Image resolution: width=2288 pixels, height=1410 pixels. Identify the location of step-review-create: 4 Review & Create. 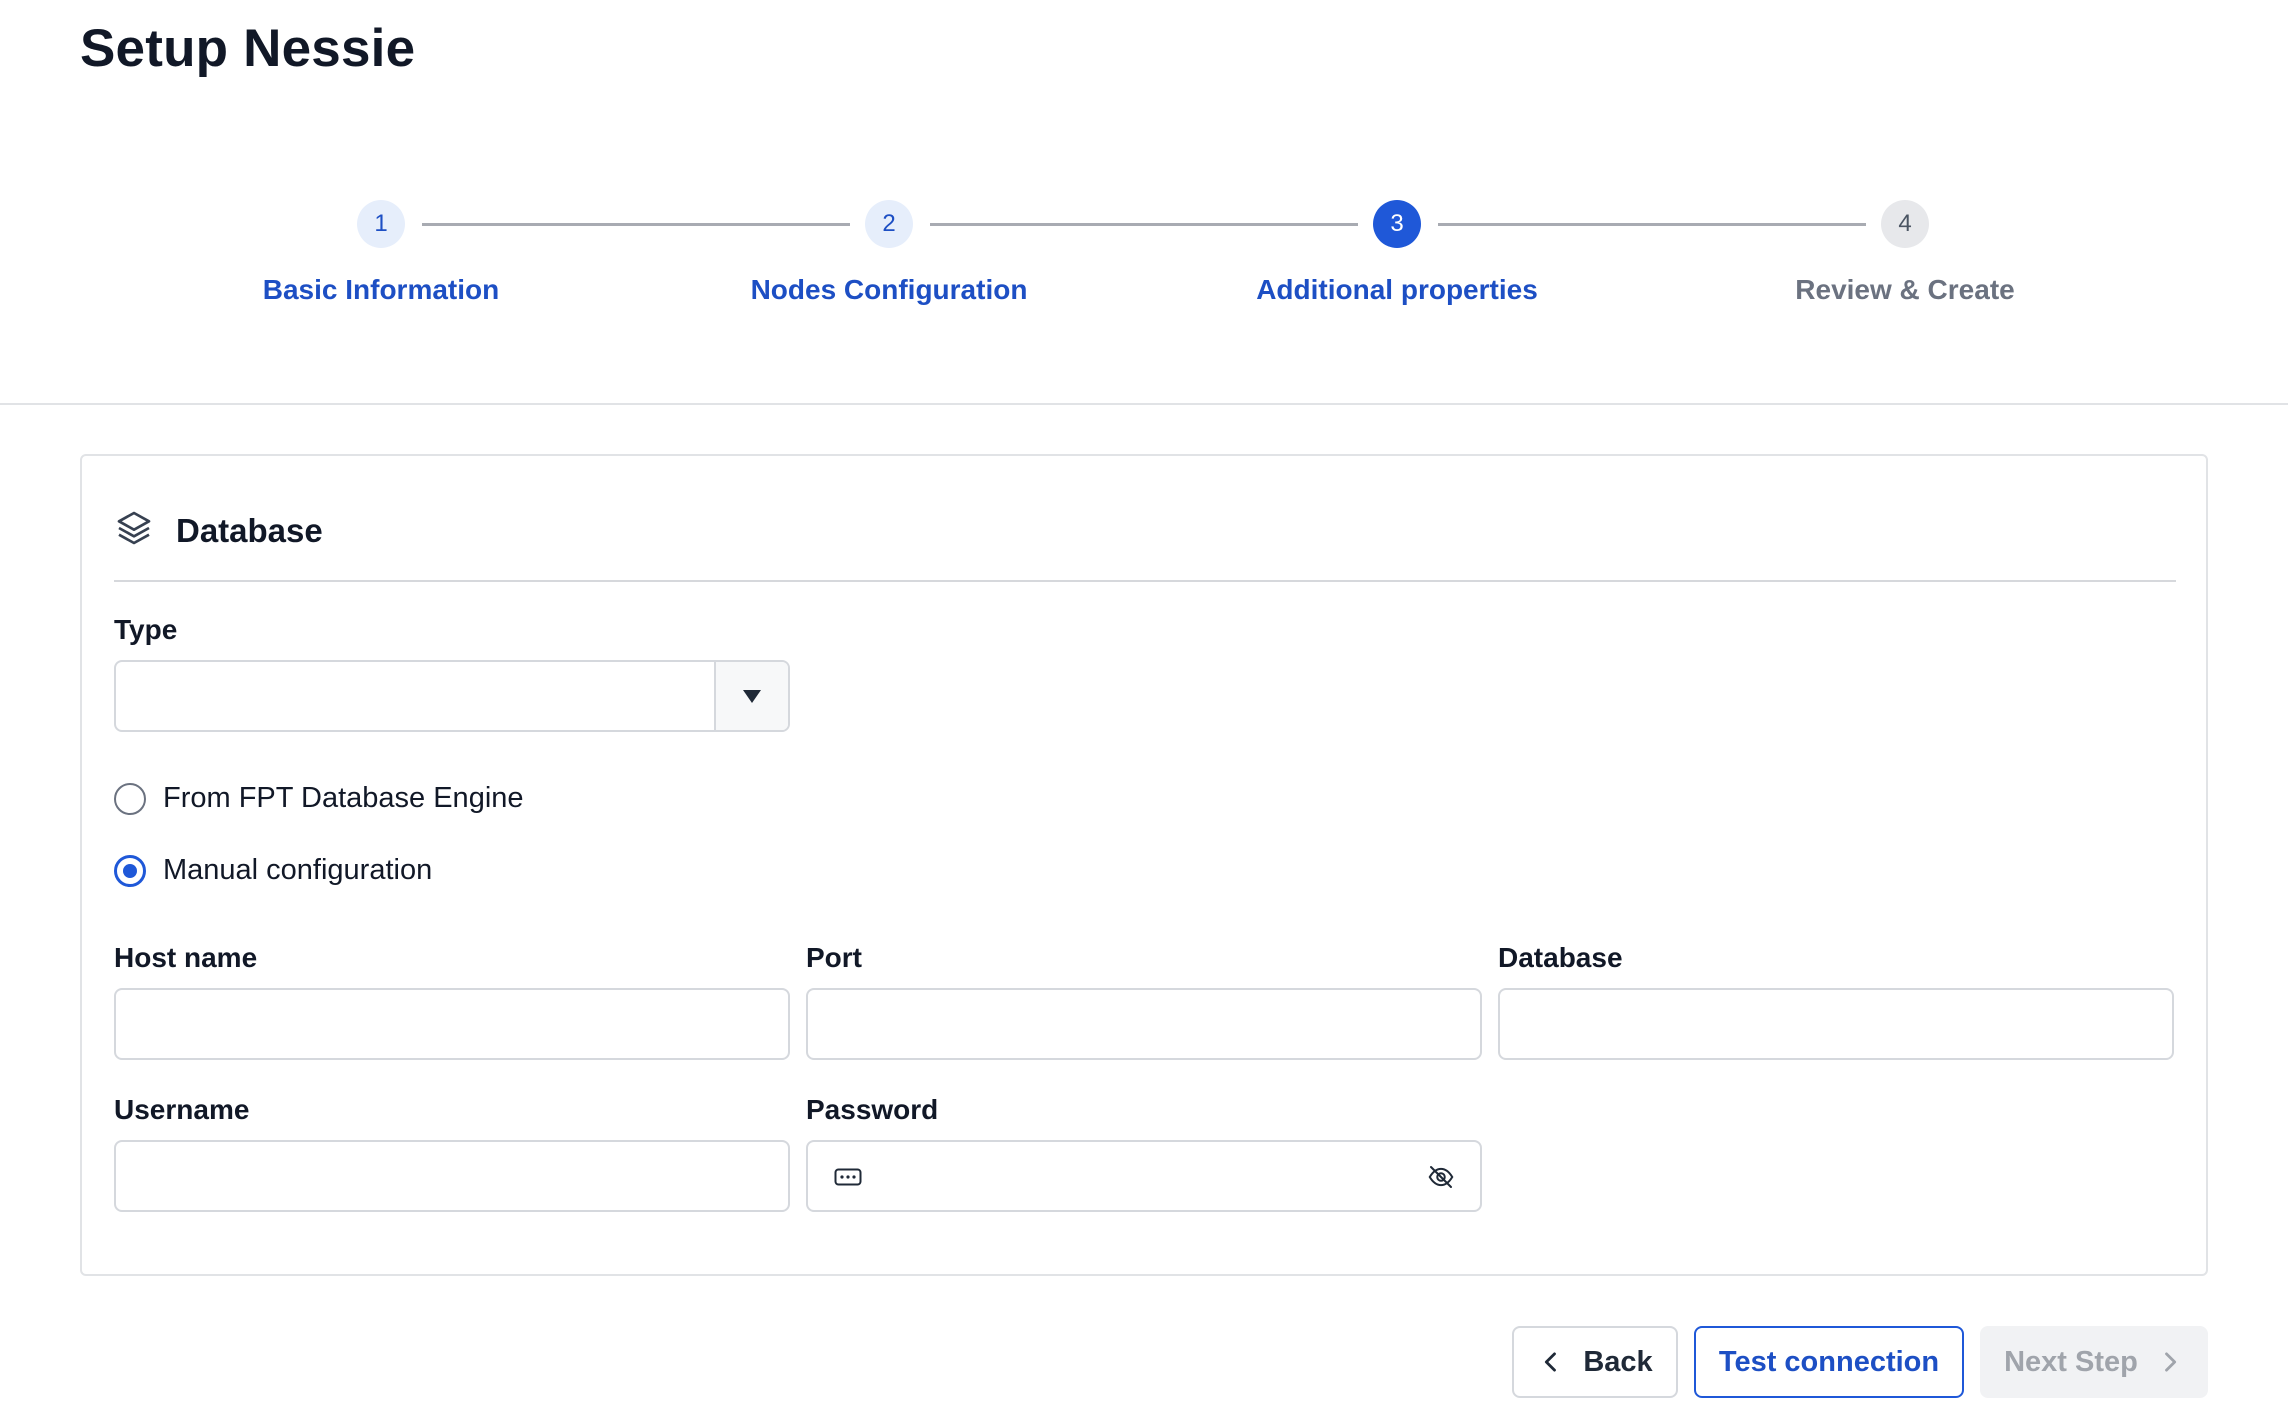
(1905, 253).